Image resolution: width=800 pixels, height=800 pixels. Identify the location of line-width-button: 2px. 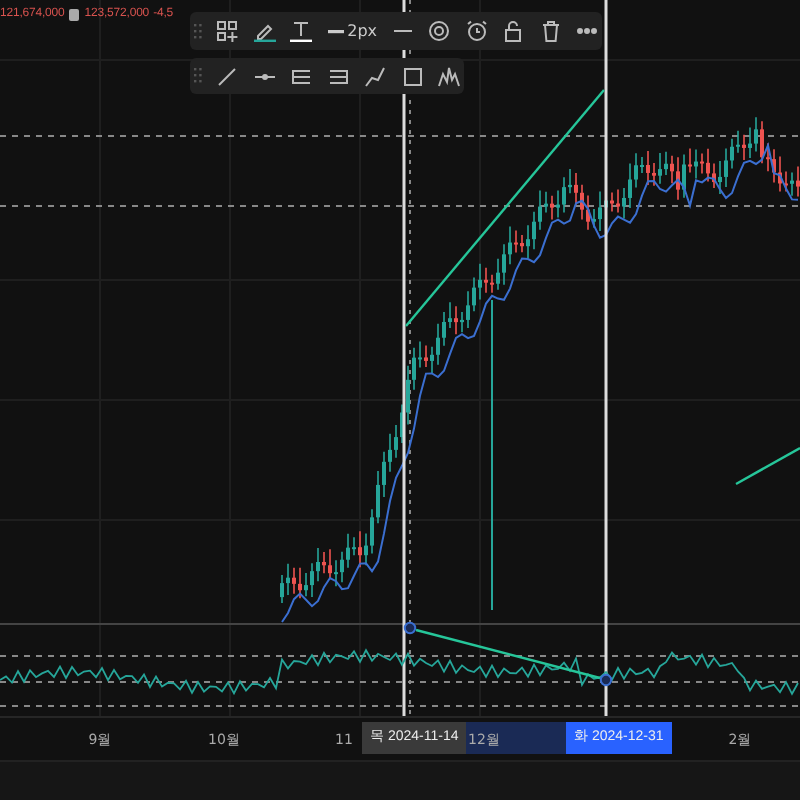
(352, 31).